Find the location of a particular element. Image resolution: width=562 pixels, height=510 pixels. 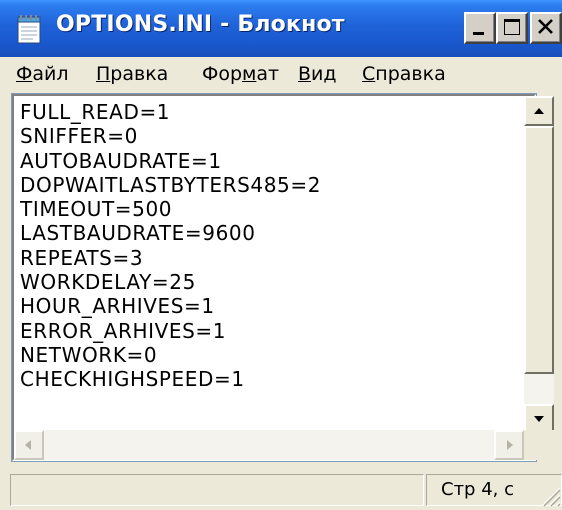

editor-line: SNIFFER=0 is located at coordinates (79, 136).